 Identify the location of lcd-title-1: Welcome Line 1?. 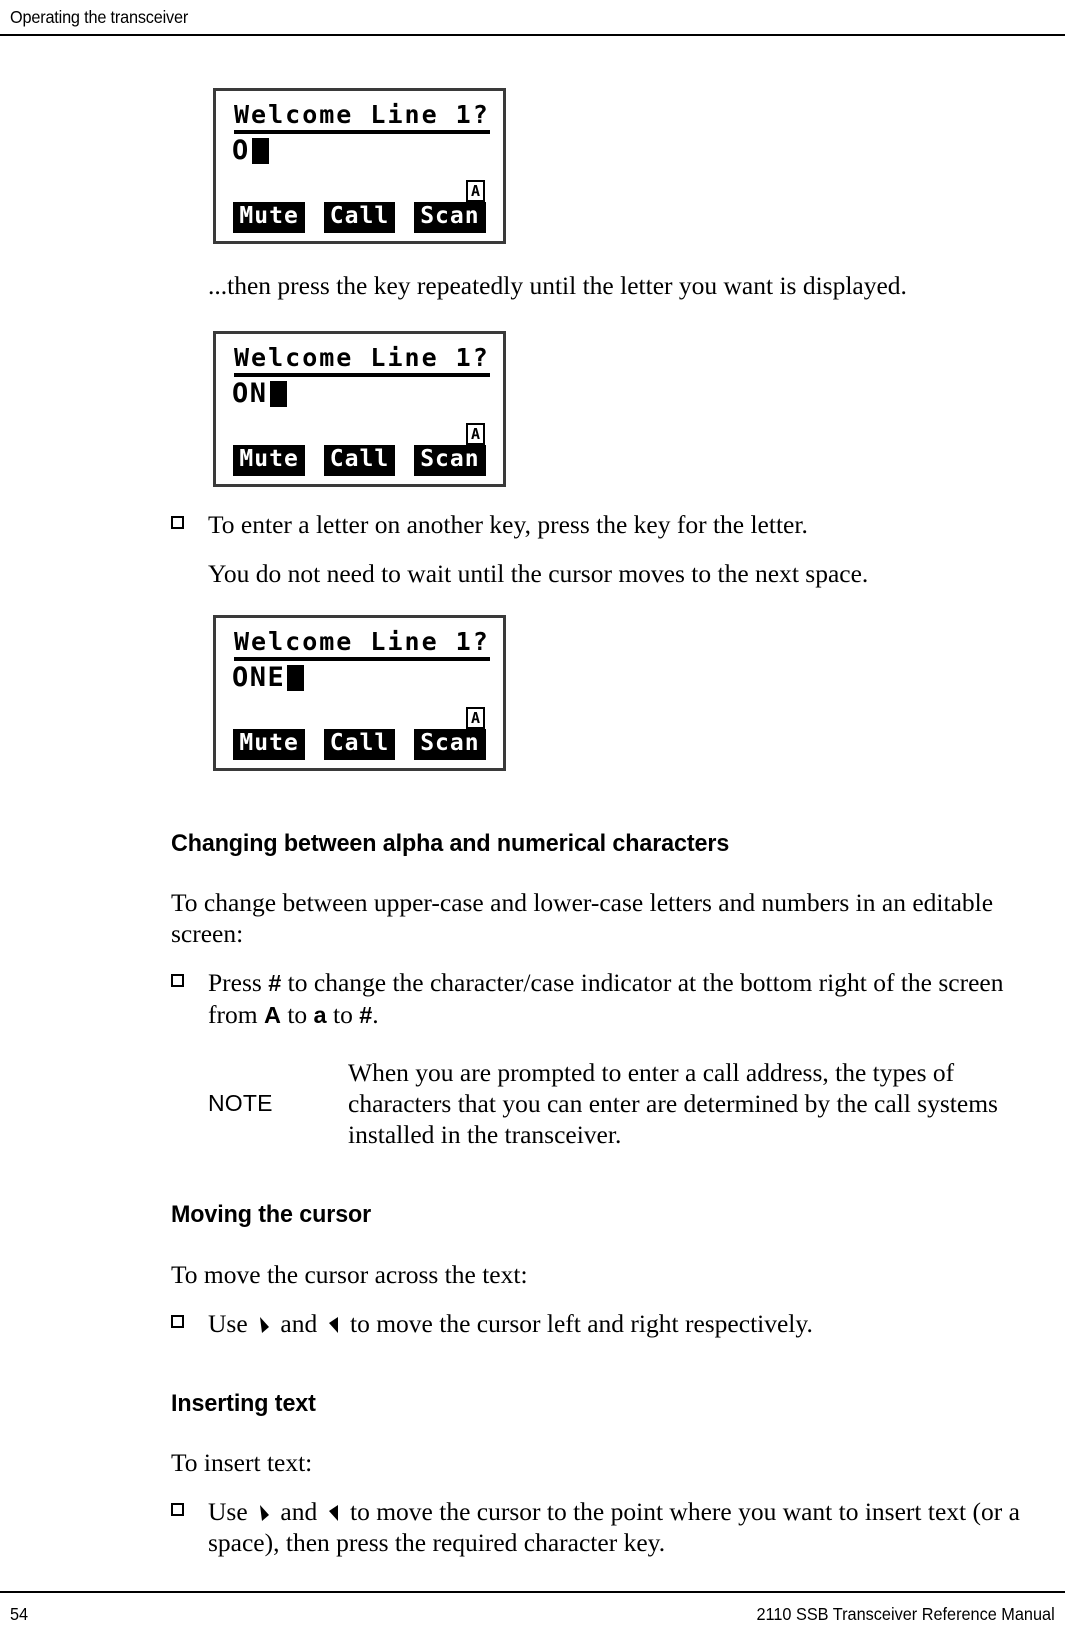
(362, 118).